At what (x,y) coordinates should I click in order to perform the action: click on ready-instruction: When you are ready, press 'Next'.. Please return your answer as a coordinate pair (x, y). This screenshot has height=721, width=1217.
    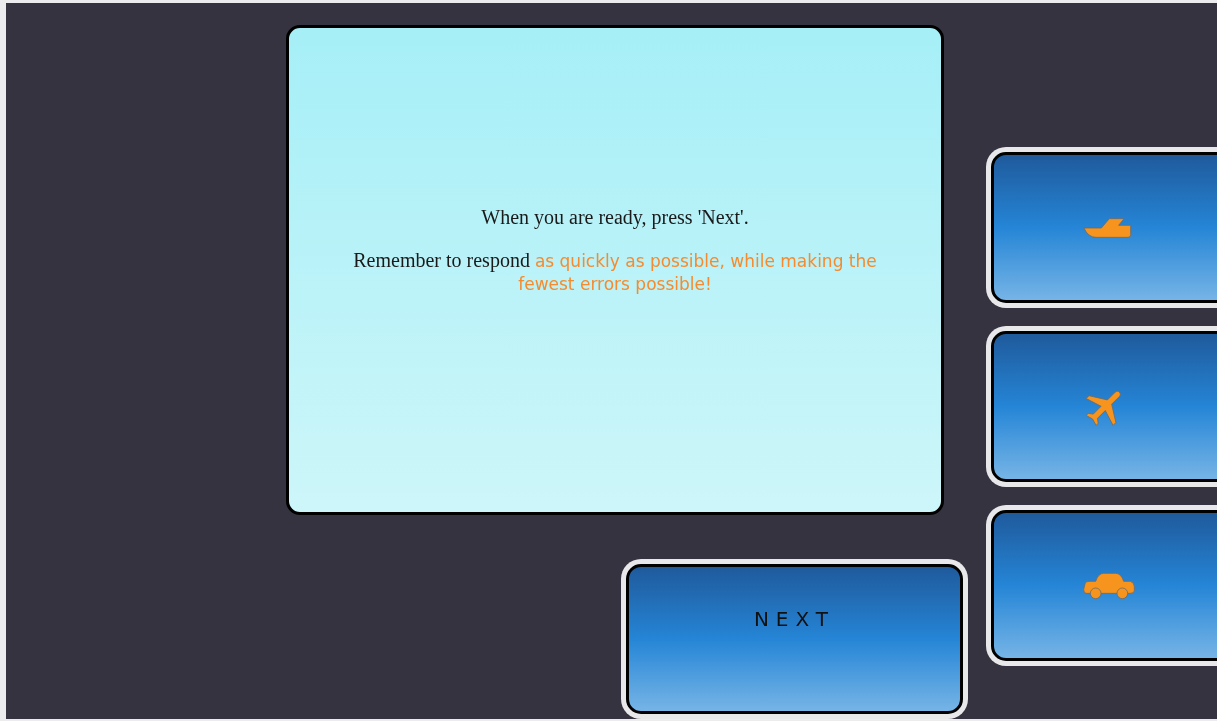
    Looking at the image, I should click on (615, 217).